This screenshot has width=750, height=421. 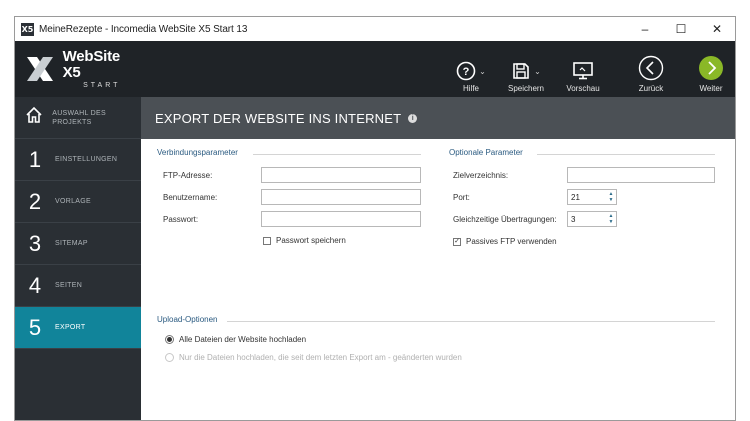 I want to click on app-icon: X5, so click(x=27, y=29).